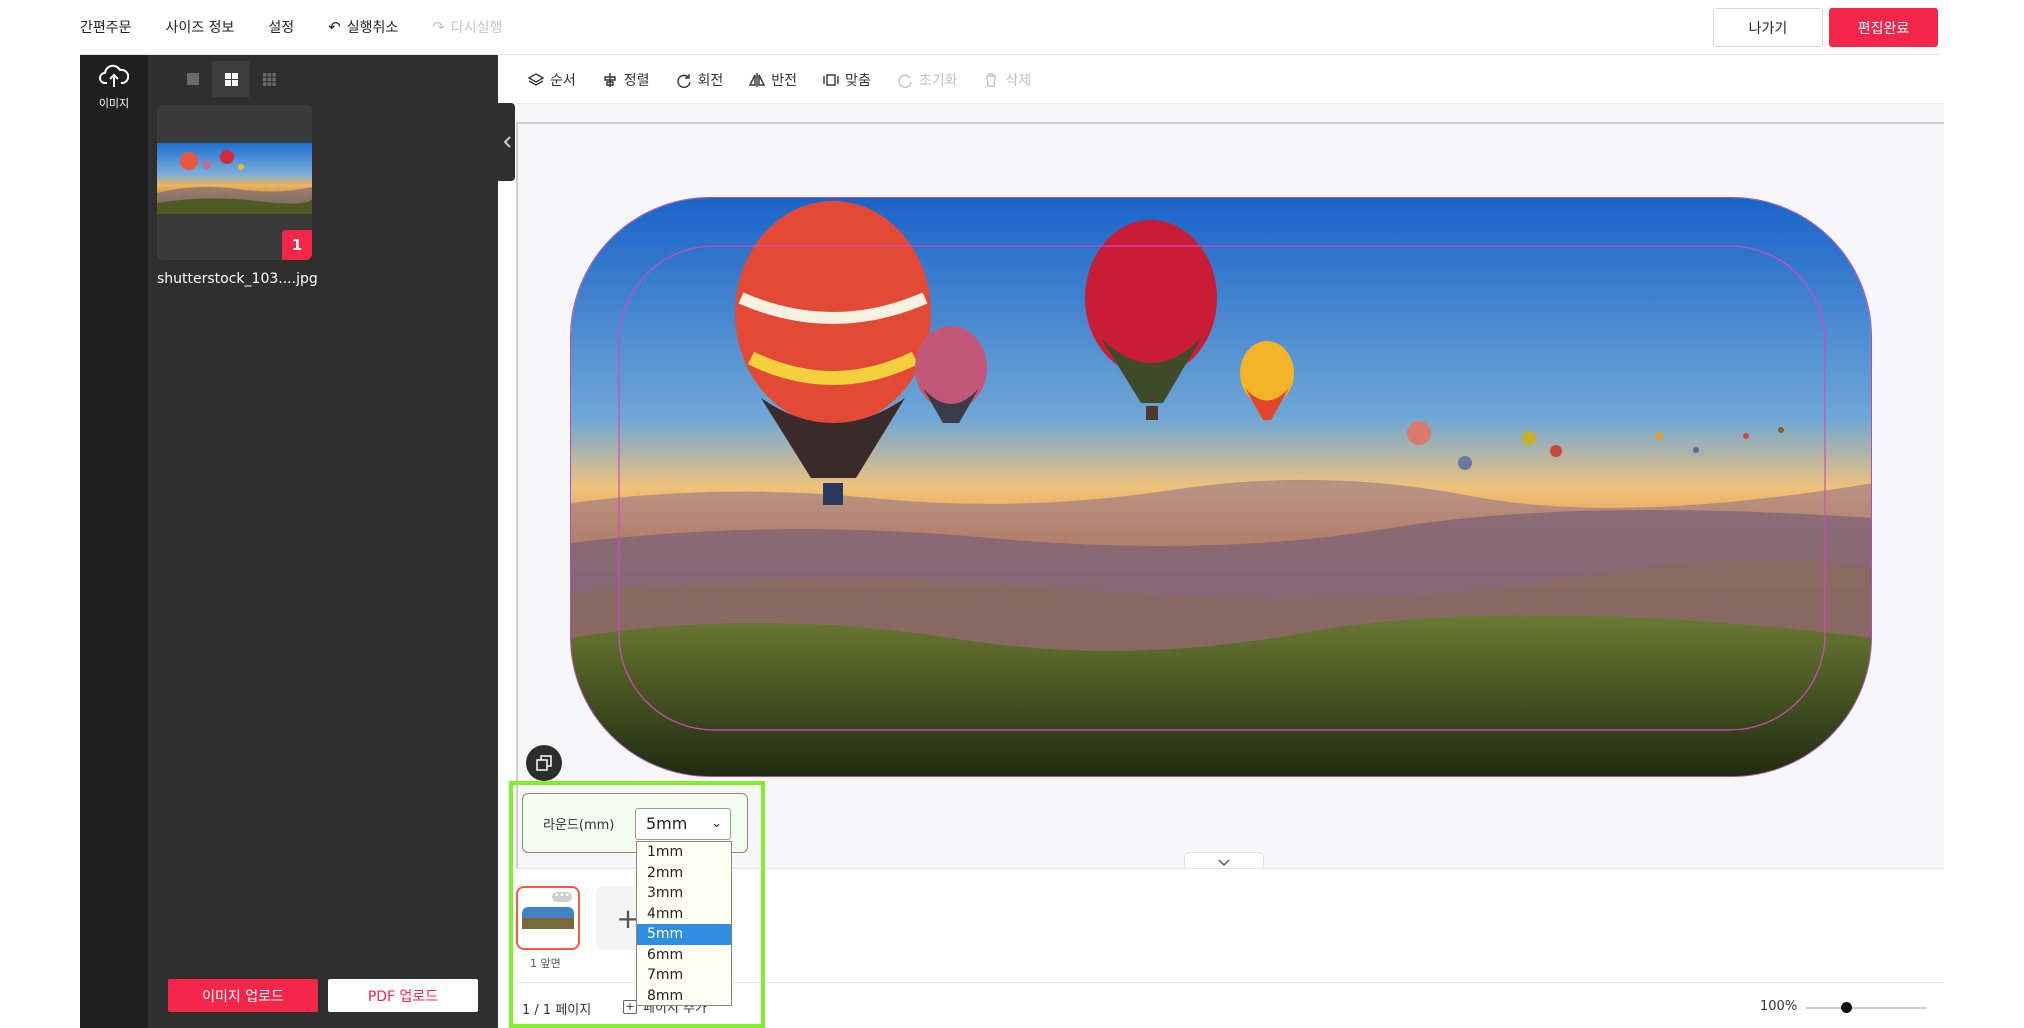 Image resolution: width=2024 pixels, height=1028 pixels. I want to click on reset-tool: 초기화, so click(927, 80).